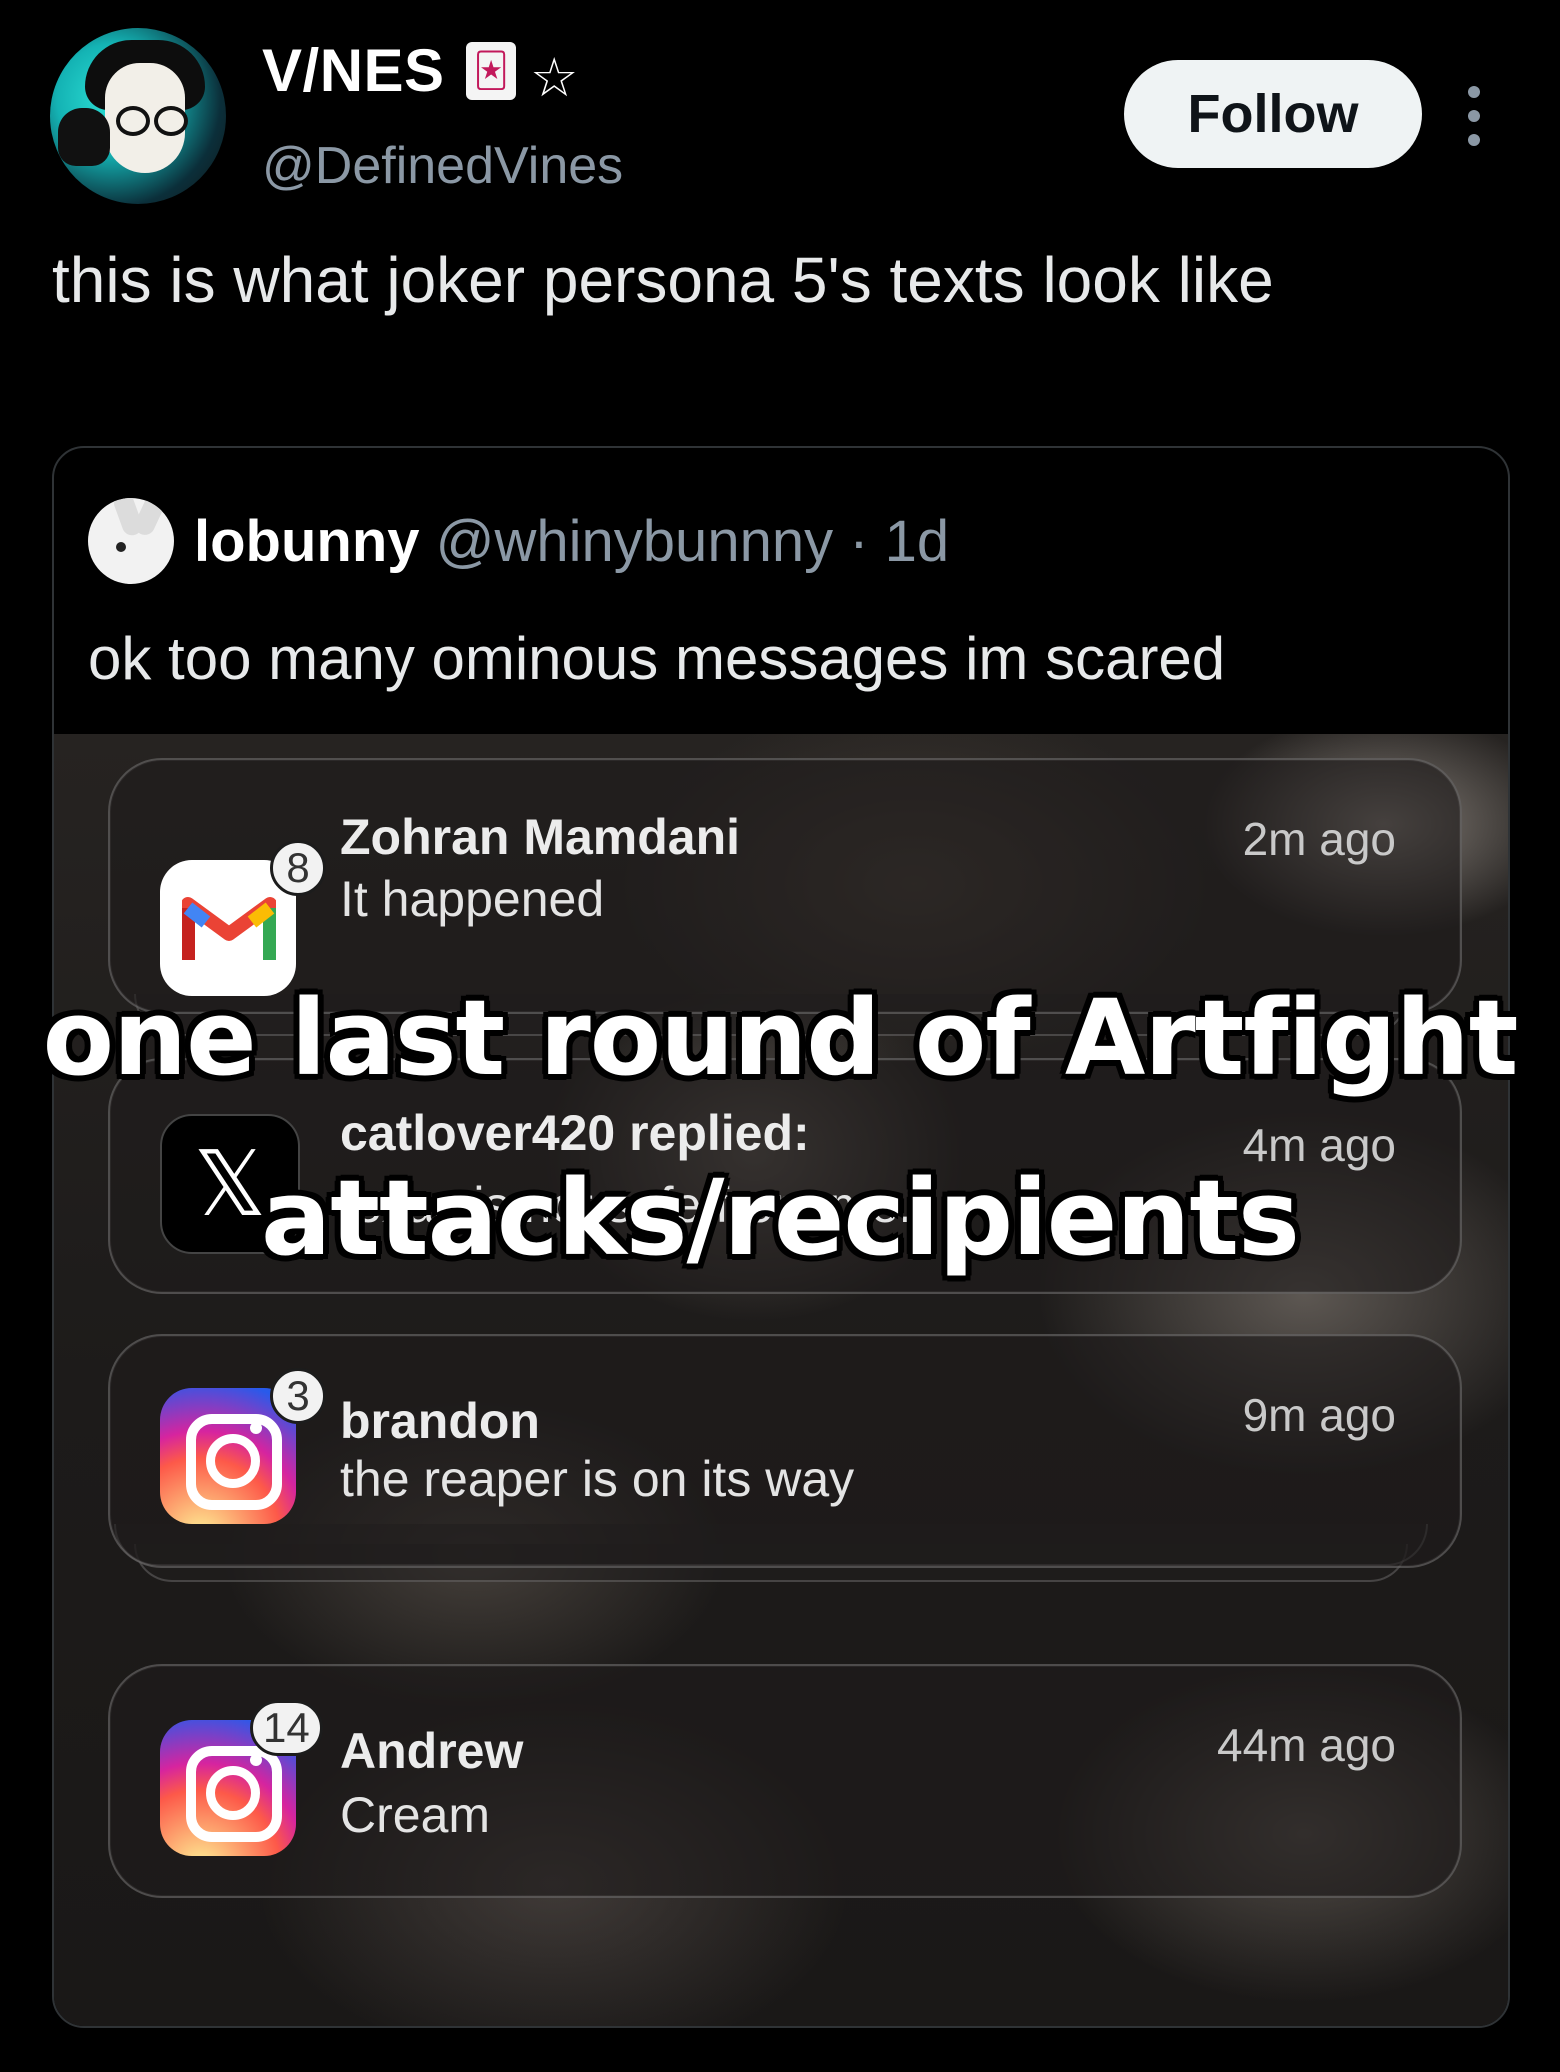 The image size is (1560, 2072). What do you see at coordinates (780, 1038) in the screenshot?
I see `video-caption-line: one last round of Artfight` at bounding box center [780, 1038].